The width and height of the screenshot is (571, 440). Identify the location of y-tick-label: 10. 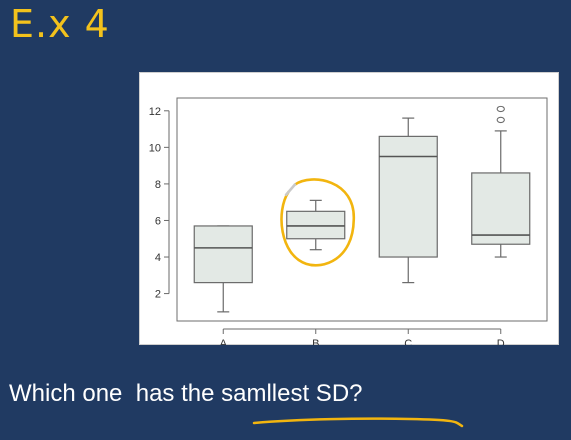
(155, 148).